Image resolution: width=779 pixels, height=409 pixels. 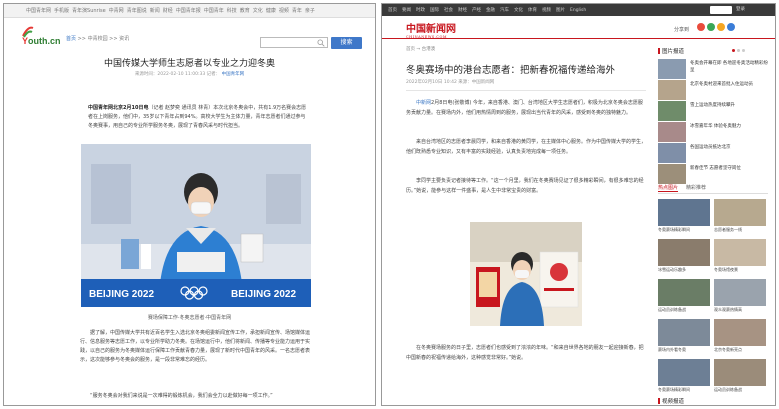 What do you see at coordinates (713, 133) in the screenshot?
I see `sidebar-news-item: 冰雪嘉年华 体验冬奥魅力` at bounding box center [713, 133].